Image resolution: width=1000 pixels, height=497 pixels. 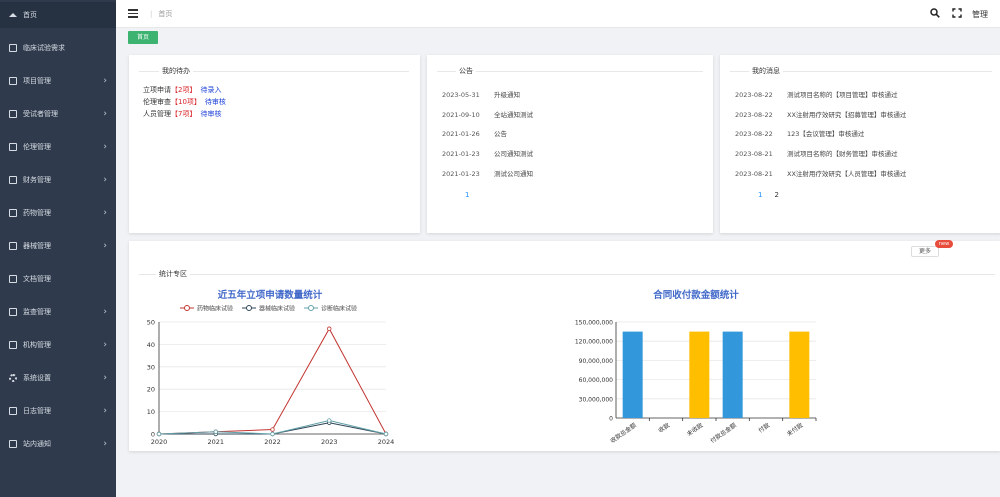 I want to click on message-item: 2023-08-22 测试项目名称的【项目管理】审核通过, so click(x=816, y=94).